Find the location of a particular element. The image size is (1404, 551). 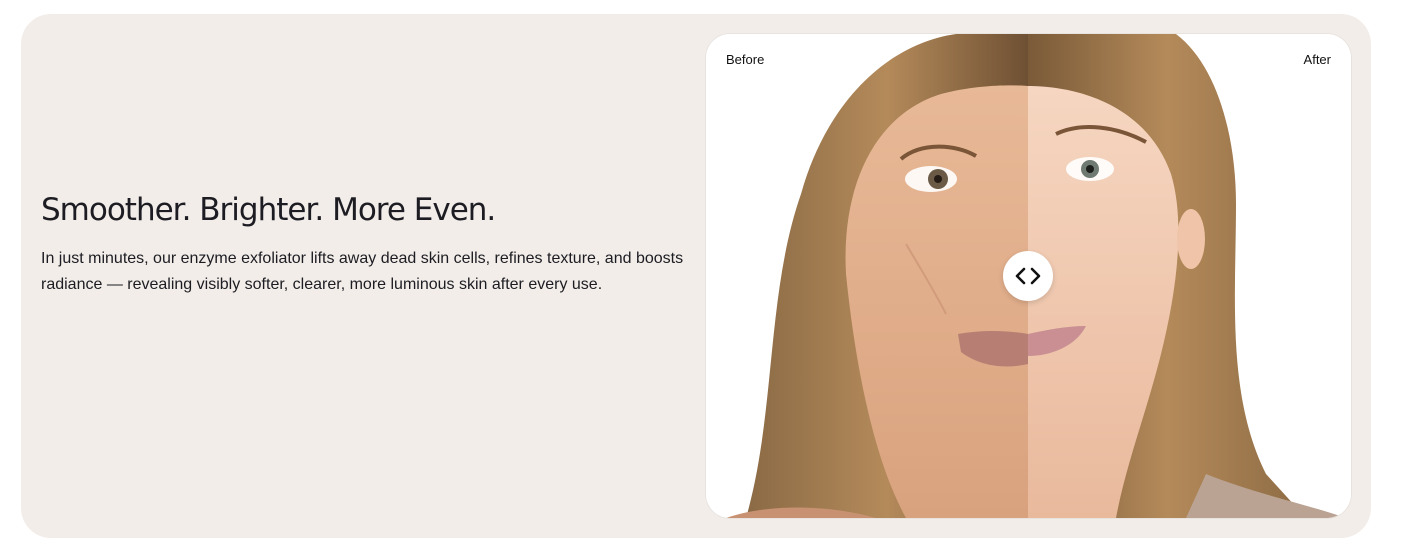

before-label: Before is located at coordinates (745, 59).